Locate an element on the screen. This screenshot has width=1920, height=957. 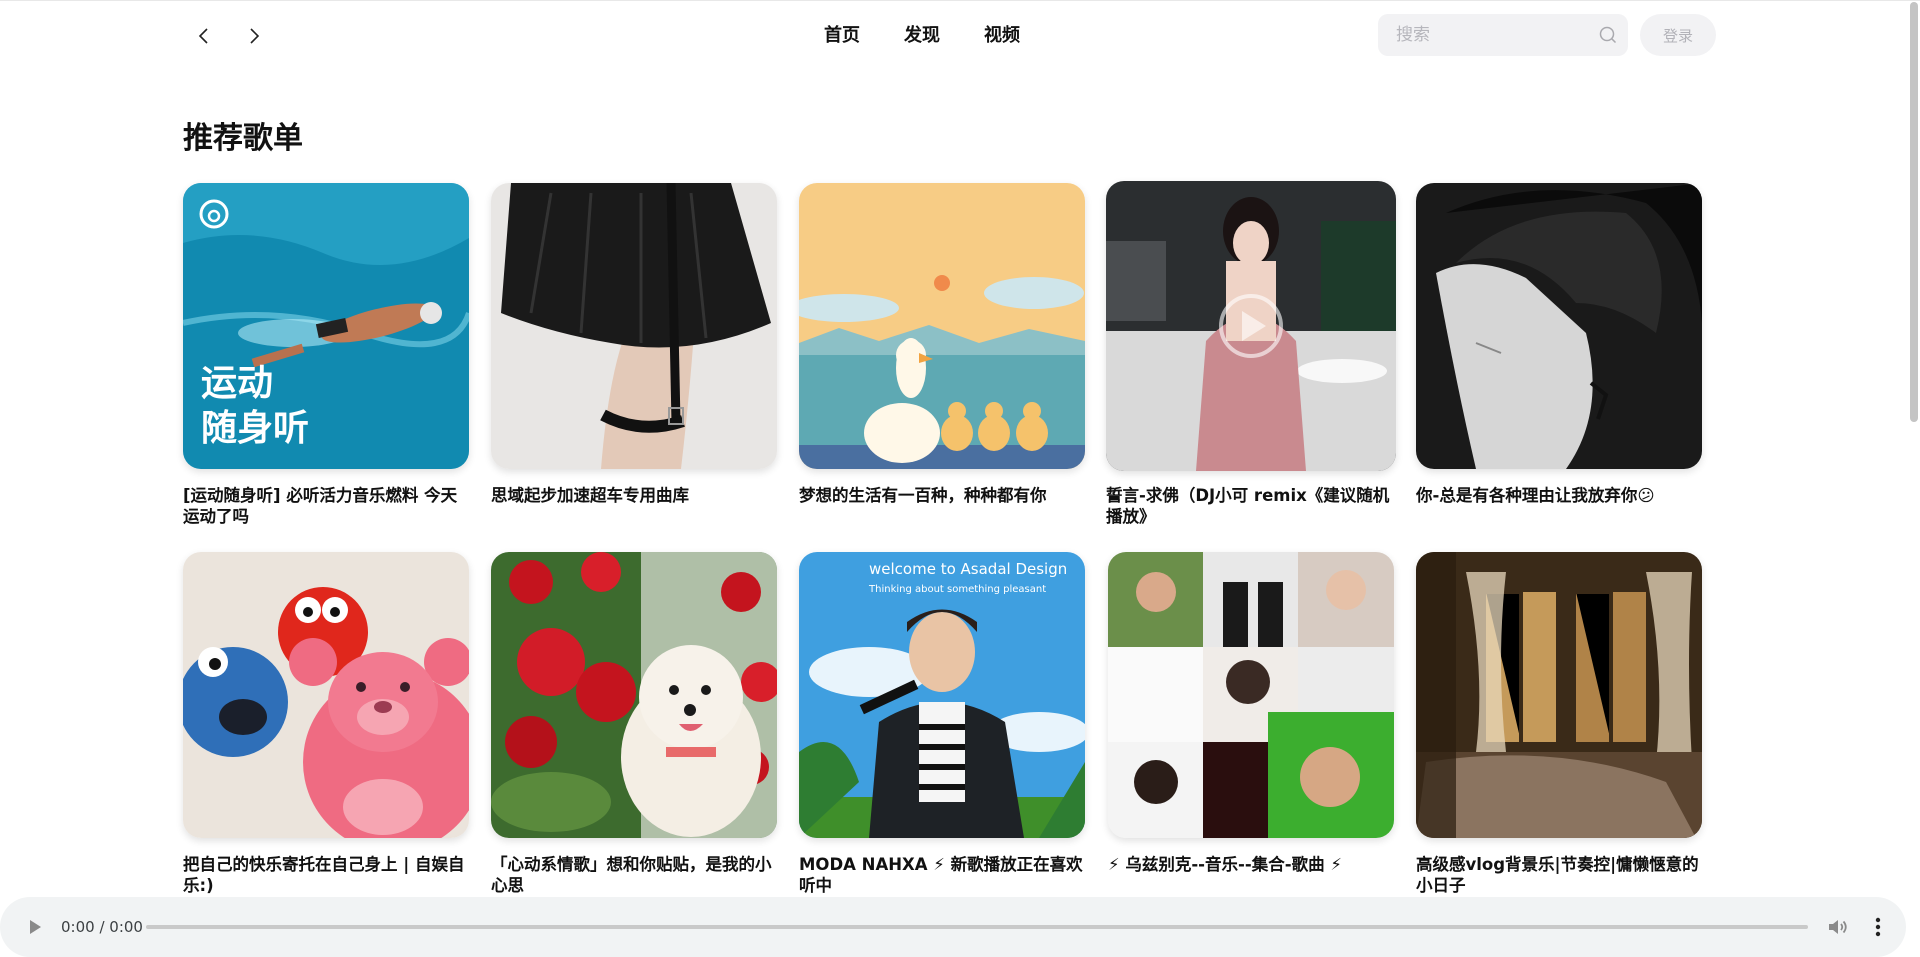
section-title: 推荐歌单 is located at coordinates (243, 138).